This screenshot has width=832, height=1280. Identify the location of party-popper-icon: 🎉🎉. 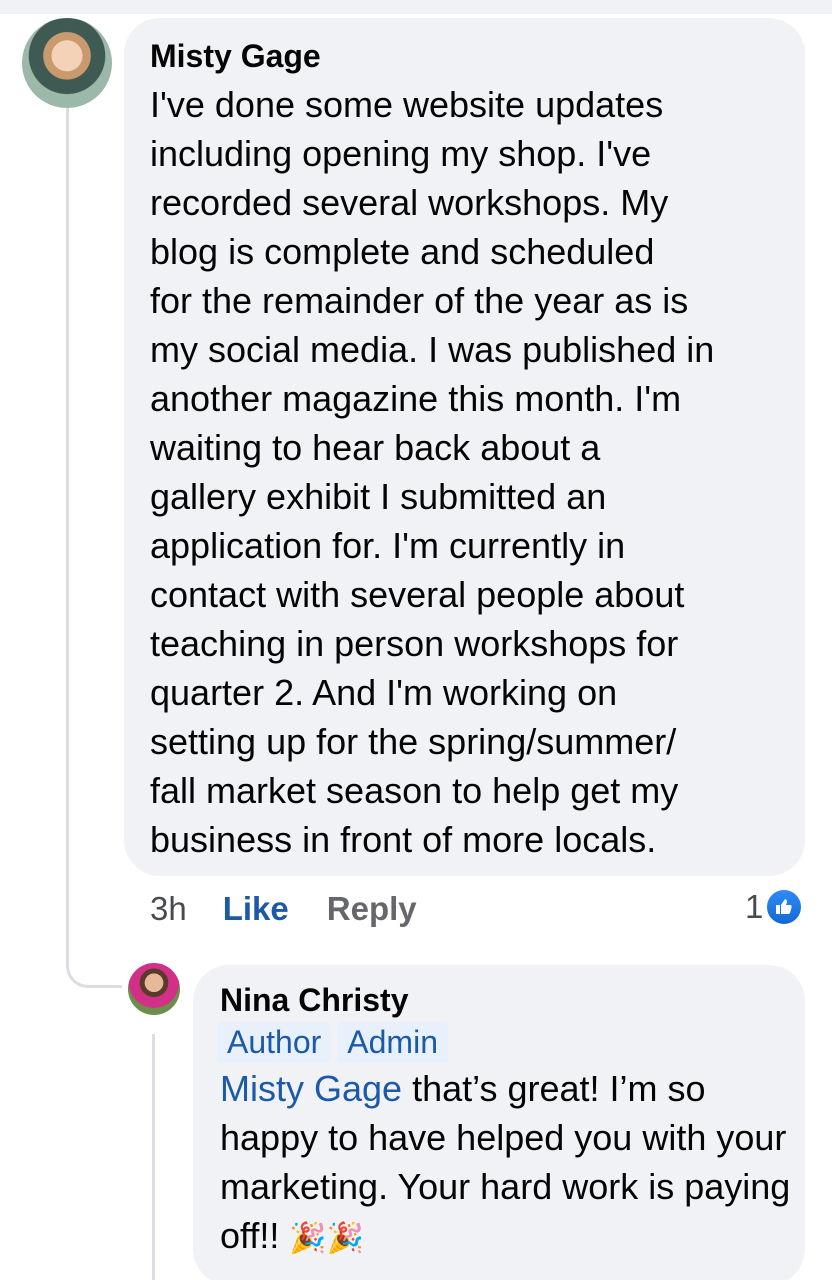
(327, 1238).